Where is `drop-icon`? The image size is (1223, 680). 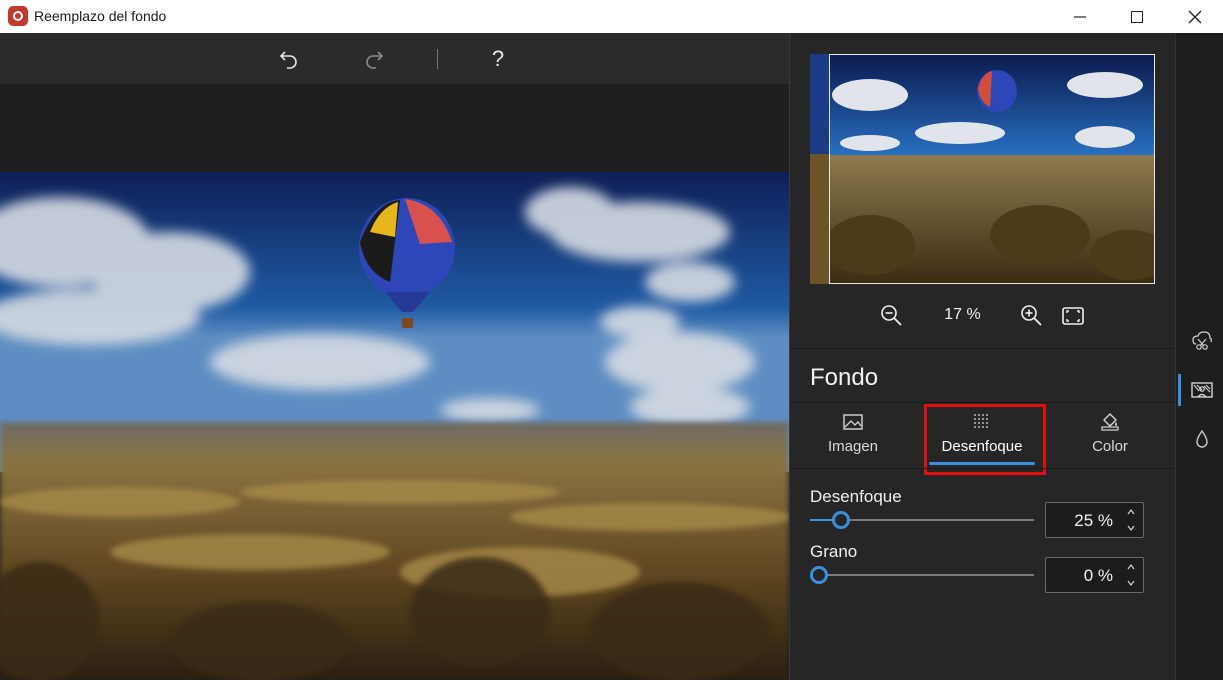
drop-icon is located at coordinates (1202, 438).